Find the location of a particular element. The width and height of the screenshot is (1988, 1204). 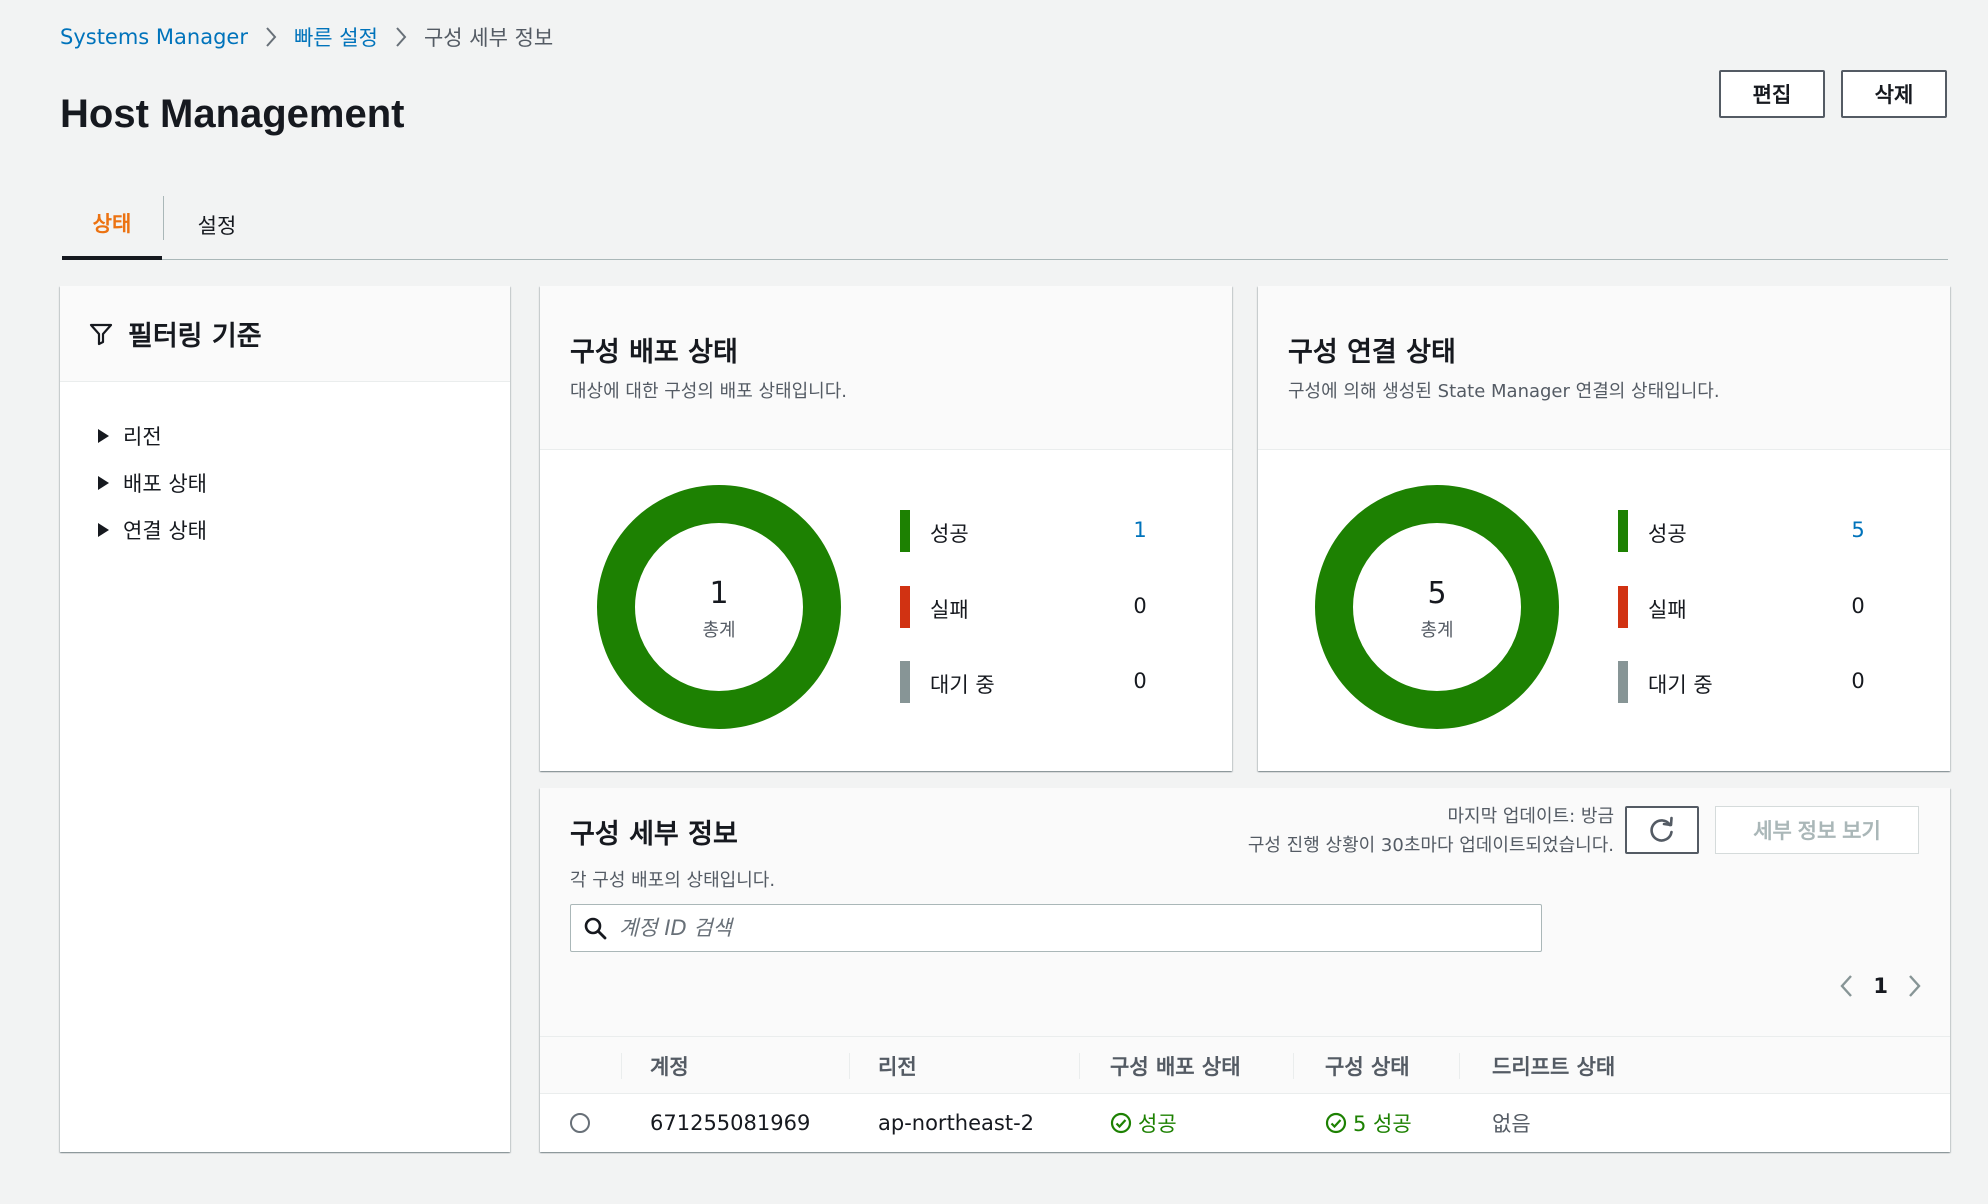

table-row: 671255081969 ap-northeast-2 성공 5 성공 없음 is located at coordinates (1245, 1123).